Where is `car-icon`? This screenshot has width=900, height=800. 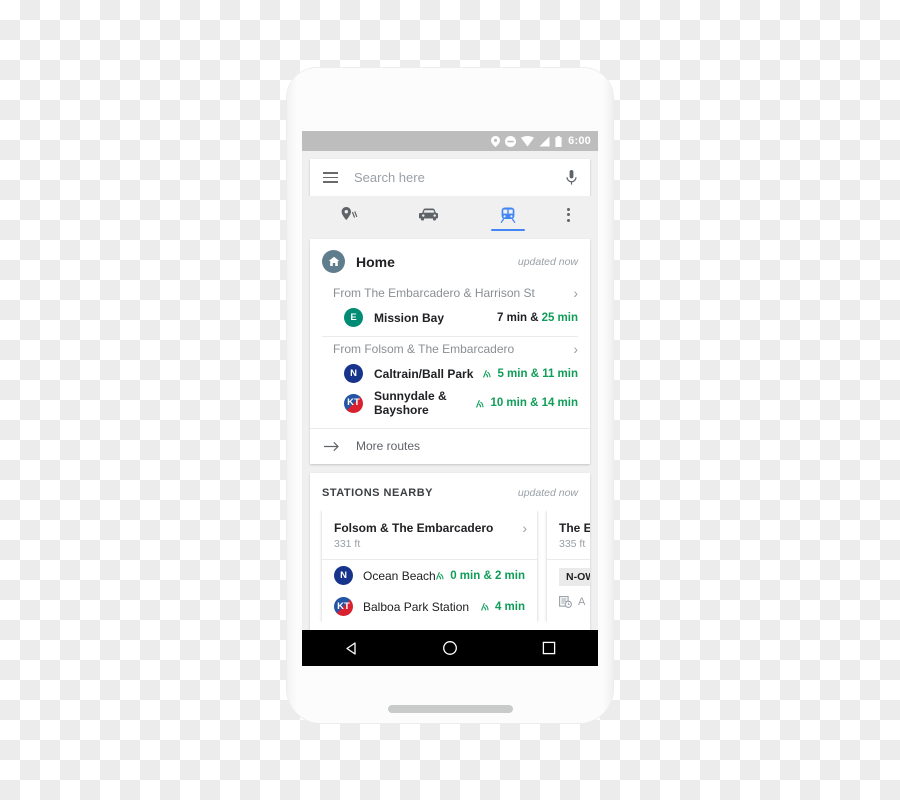
car-icon is located at coordinates (428, 214).